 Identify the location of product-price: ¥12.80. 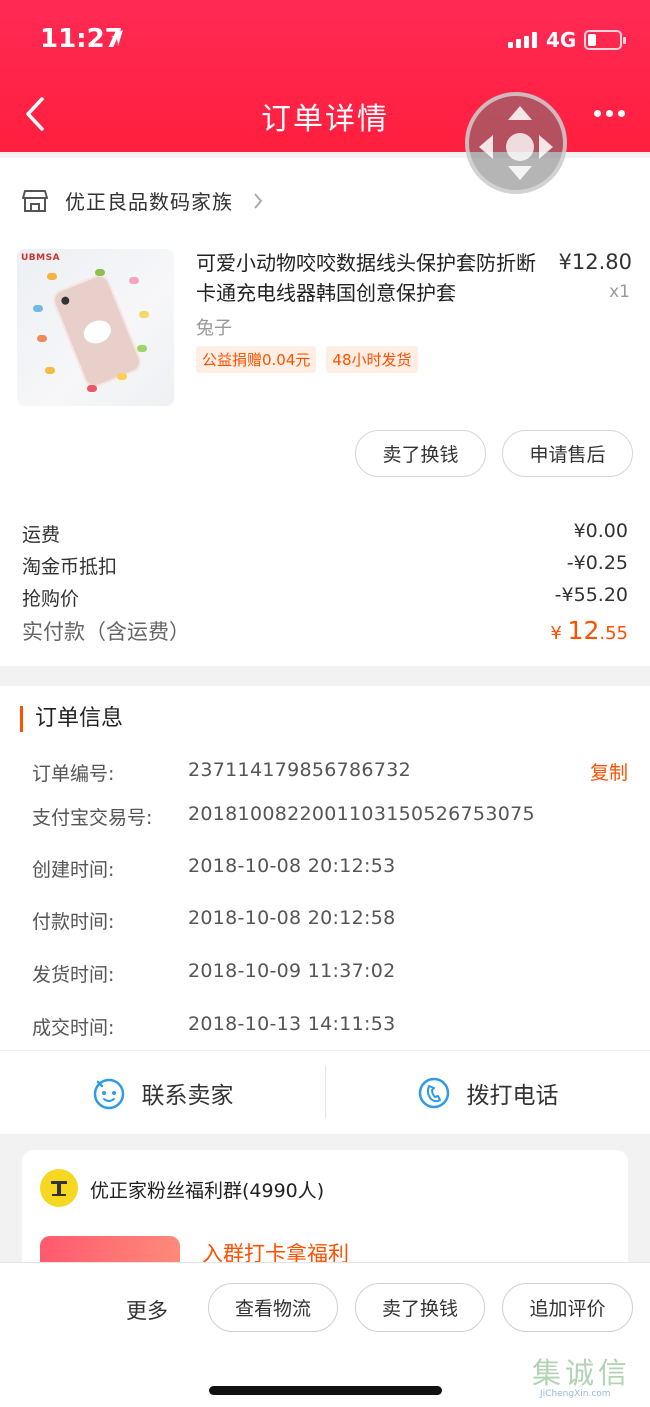
(595, 262).